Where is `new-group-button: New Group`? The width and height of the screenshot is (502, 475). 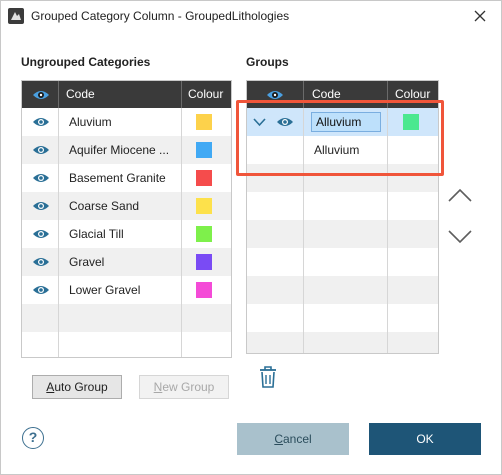 new-group-button: New Group is located at coordinates (184, 387).